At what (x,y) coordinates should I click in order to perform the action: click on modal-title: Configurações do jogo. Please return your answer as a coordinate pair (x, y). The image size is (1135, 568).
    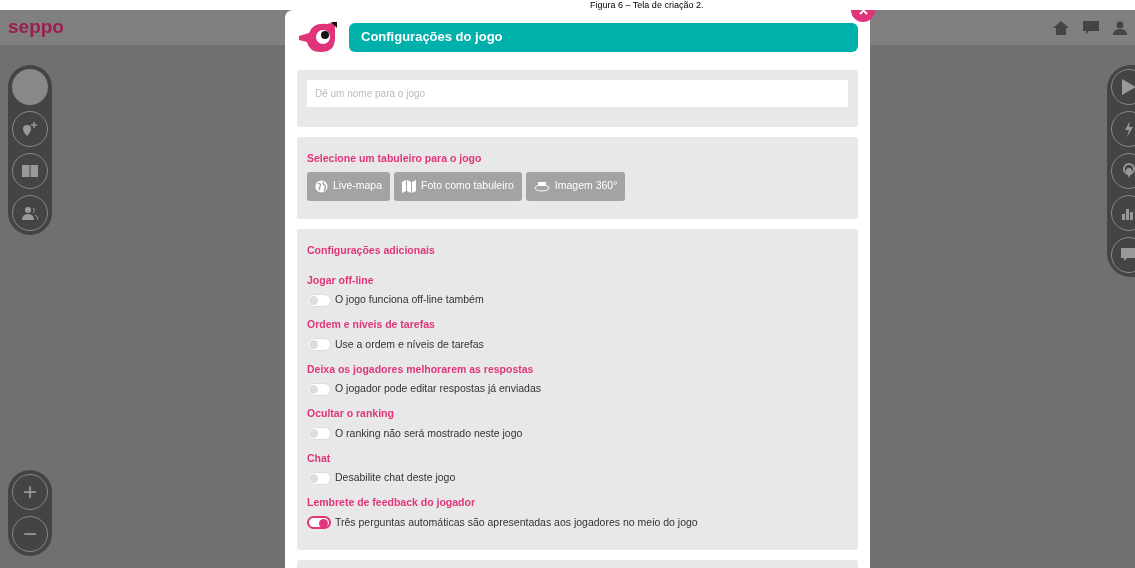
    Looking at the image, I should click on (603, 37).